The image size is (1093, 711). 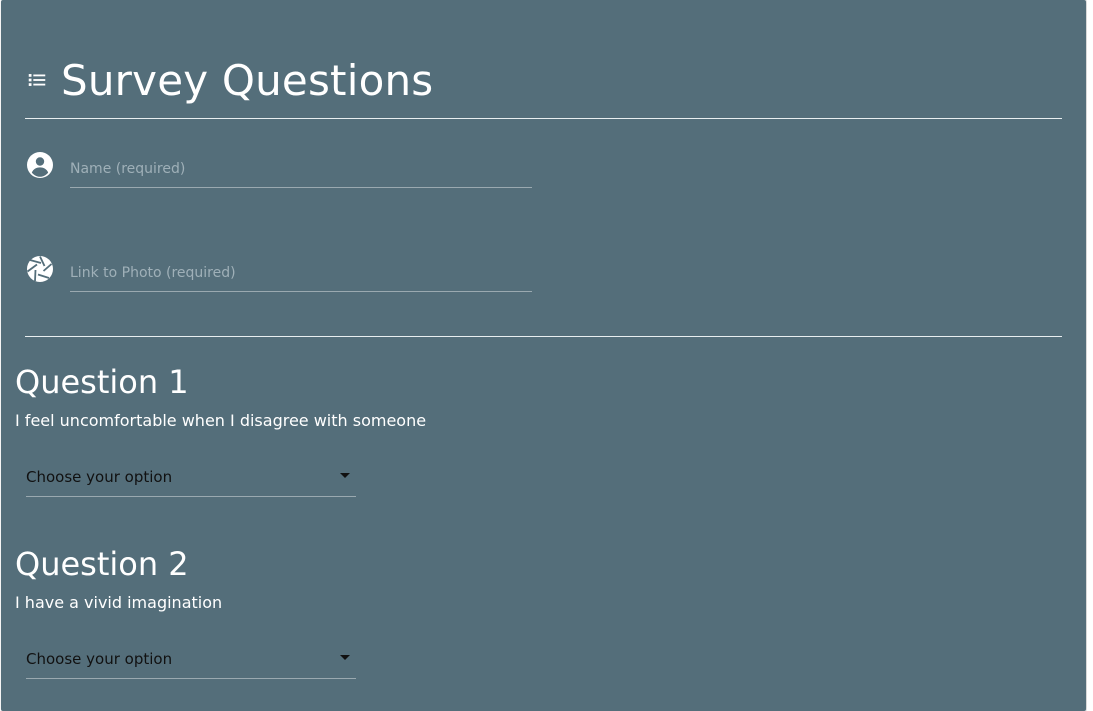 I want to click on title-divider, so click(x=543, y=118).